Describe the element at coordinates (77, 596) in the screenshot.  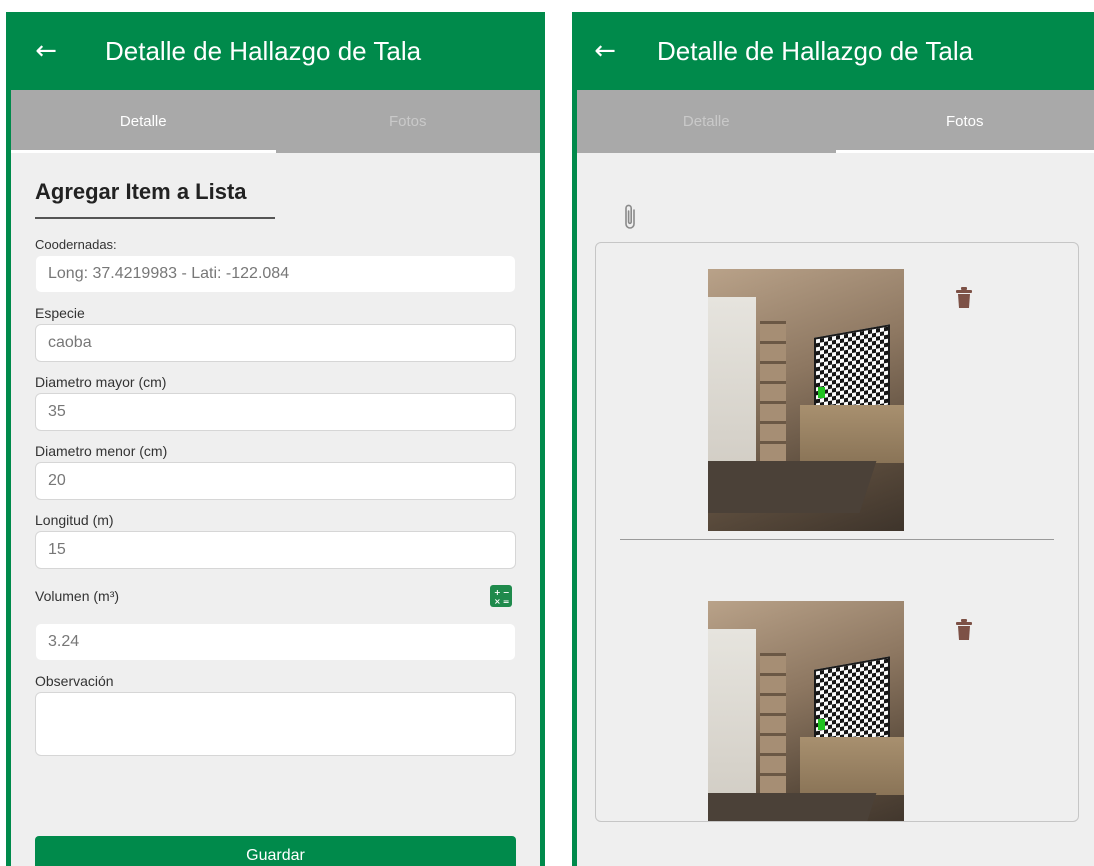
I see `volume-label: Volumen (m³)` at that location.